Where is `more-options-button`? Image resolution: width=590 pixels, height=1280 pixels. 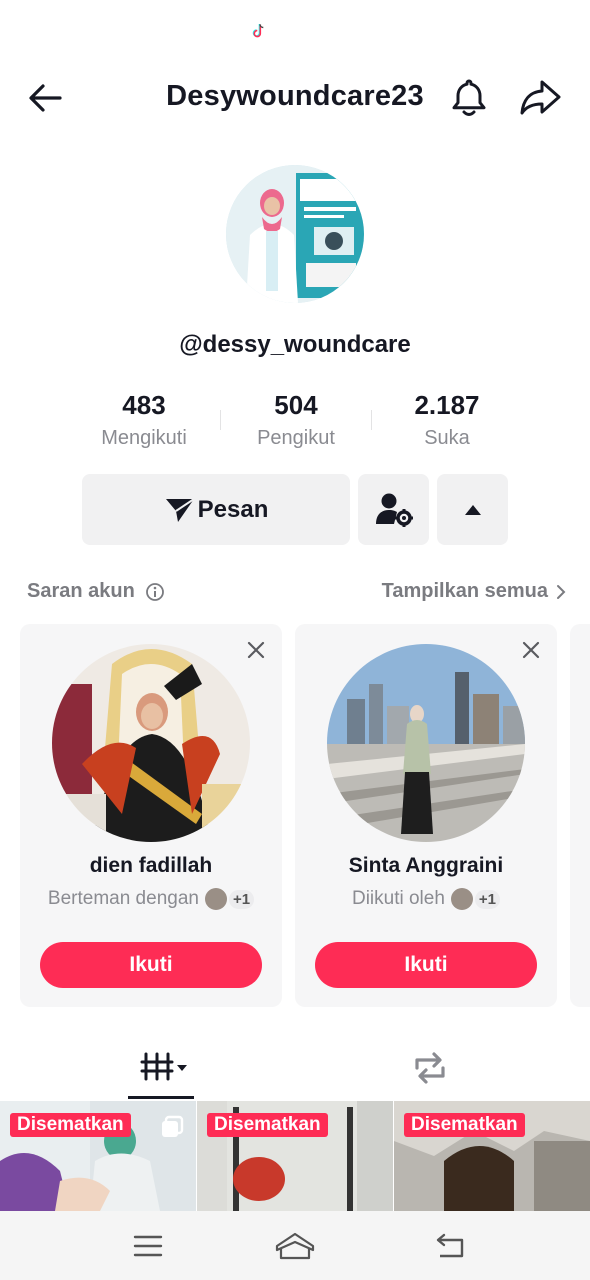
more-options-button is located at coordinates (472, 509).